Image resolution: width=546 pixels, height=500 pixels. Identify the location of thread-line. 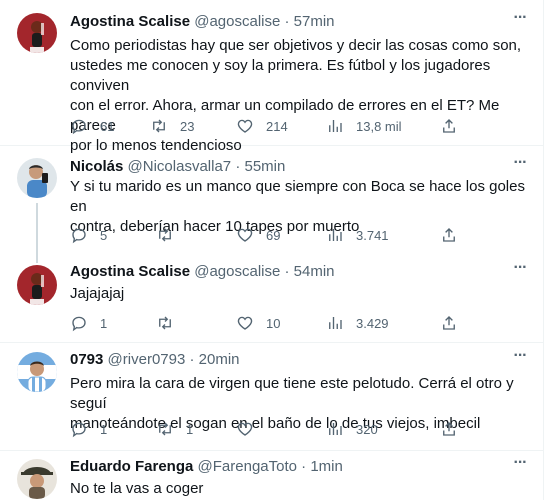
(37, 233).